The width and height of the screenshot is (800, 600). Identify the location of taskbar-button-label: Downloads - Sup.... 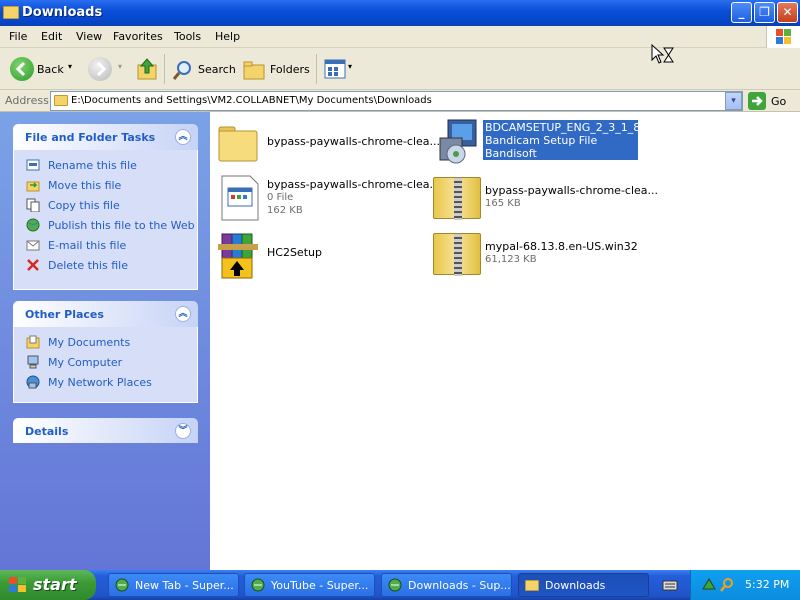
(459, 585).